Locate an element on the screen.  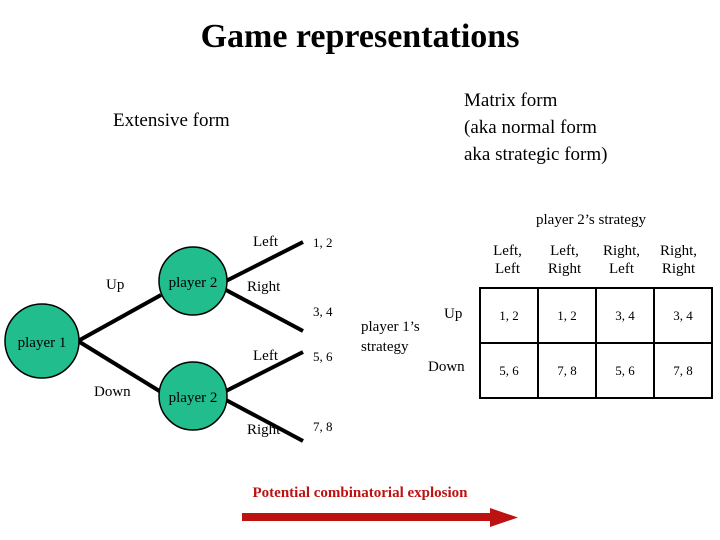
tree-edge-label-lower-left: Left is located at coordinates (265, 356).